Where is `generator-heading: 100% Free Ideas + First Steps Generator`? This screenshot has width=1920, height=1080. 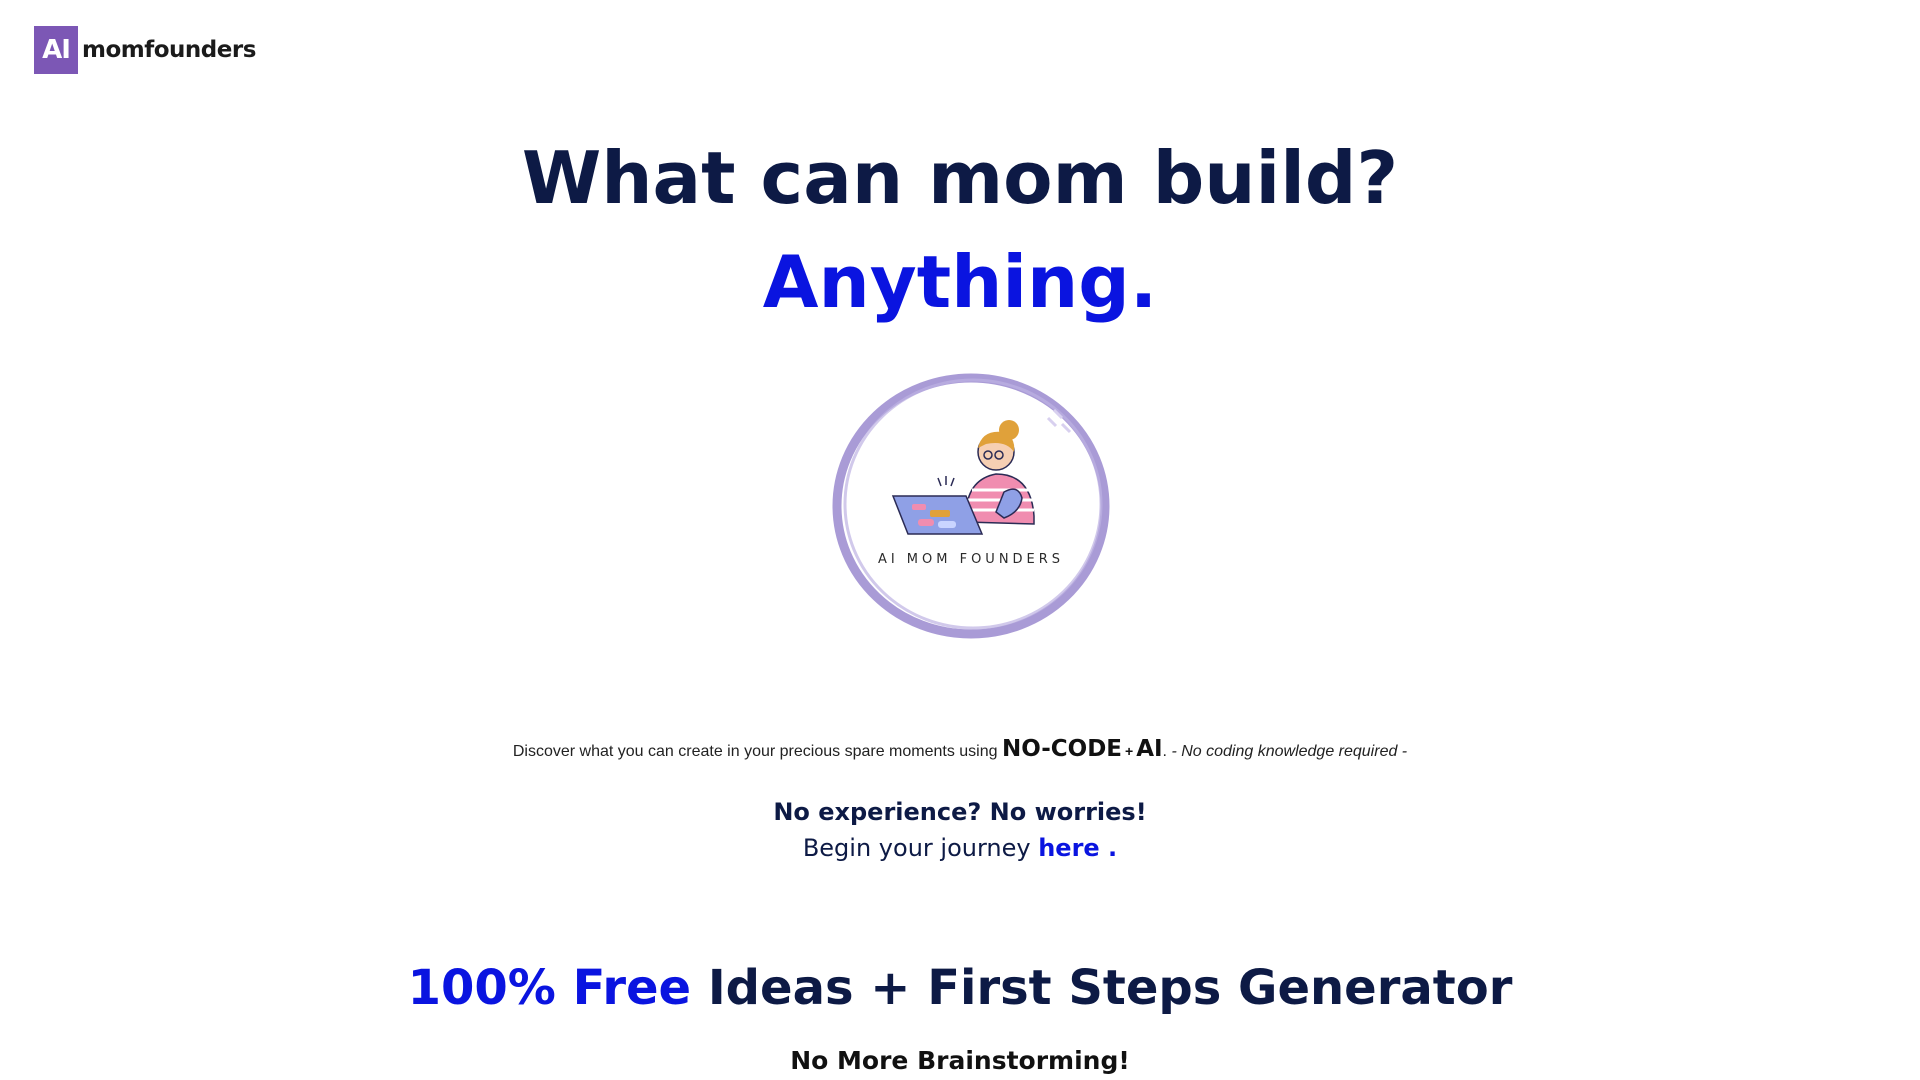
generator-heading: 100% Free Ideas + First Steps Generator is located at coordinates (960, 988).